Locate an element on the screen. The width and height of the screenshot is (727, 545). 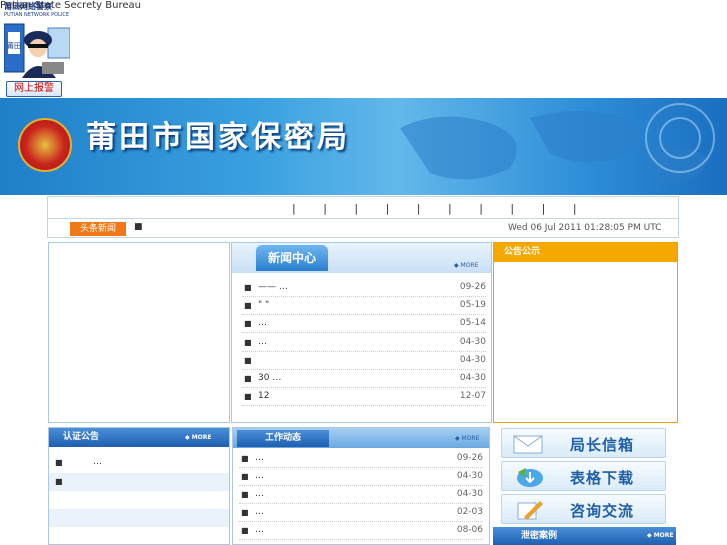
work-more-link: ◆ MORE is located at coordinates (467, 438).